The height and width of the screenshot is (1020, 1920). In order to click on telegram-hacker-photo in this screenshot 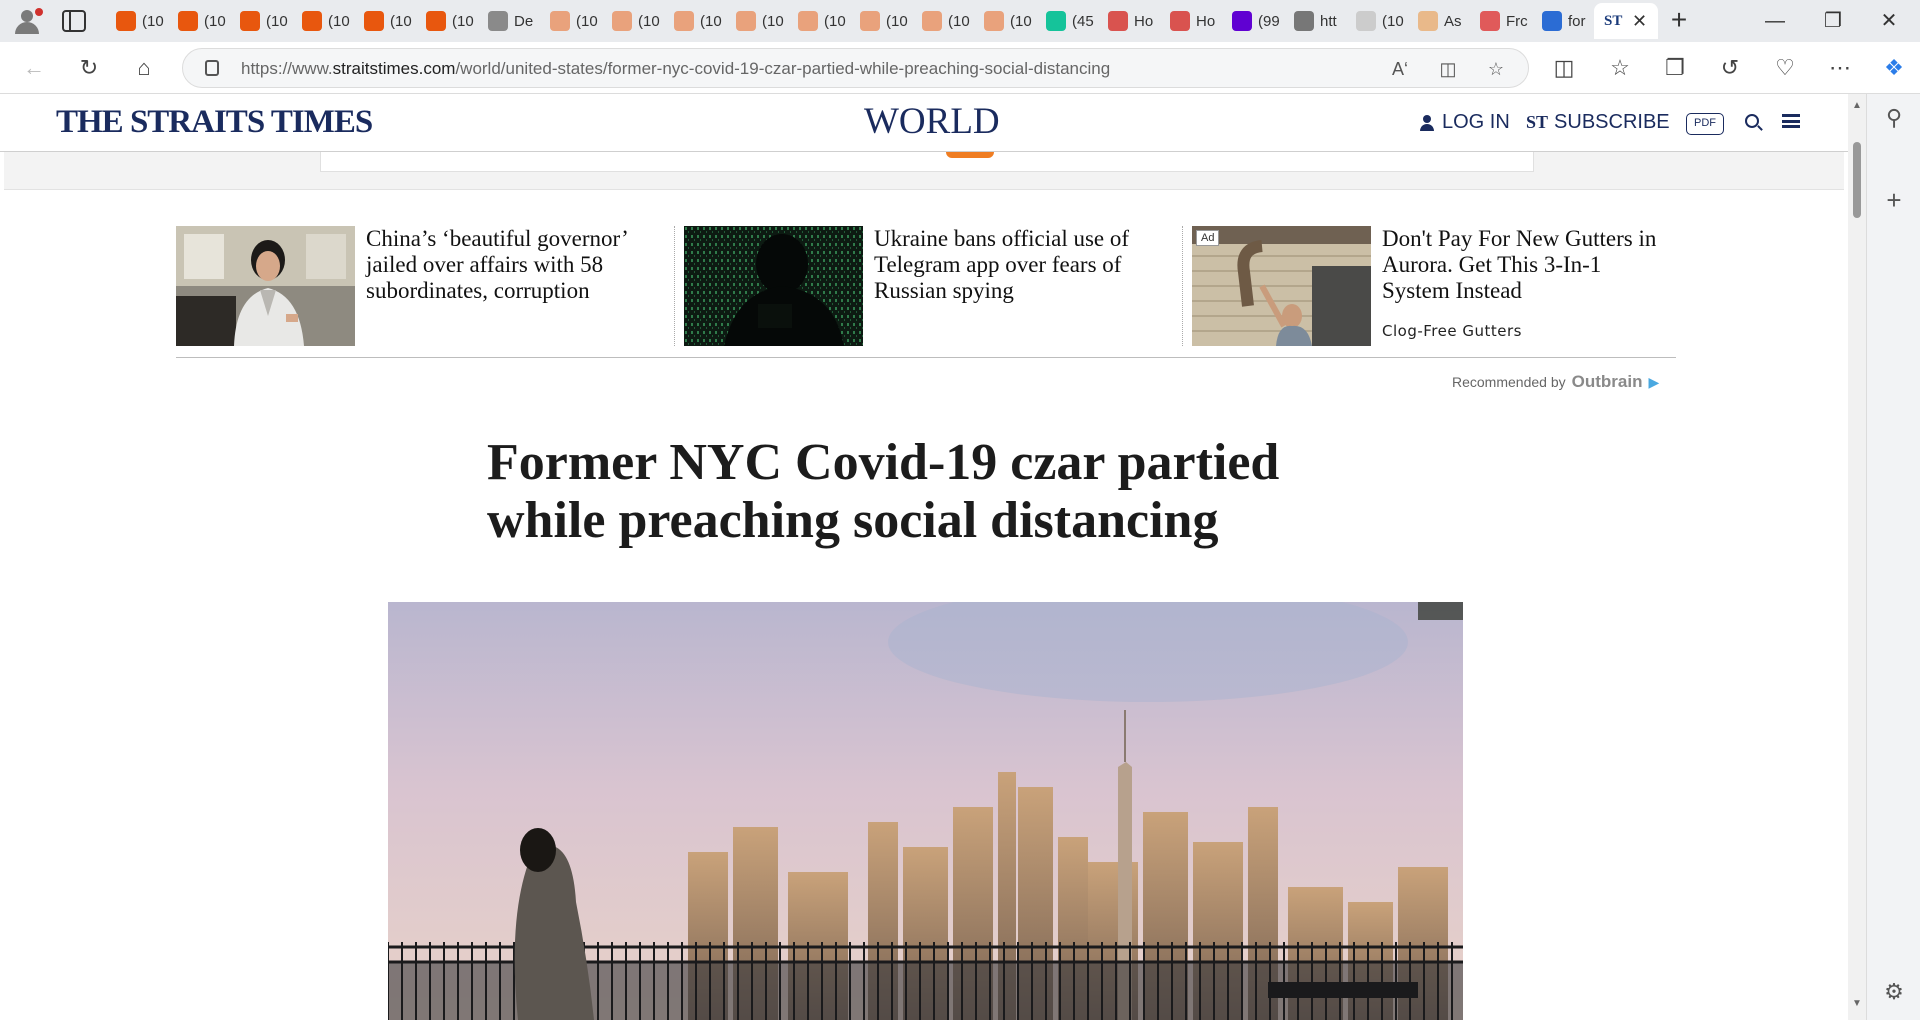, I will do `click(773, 286)`.